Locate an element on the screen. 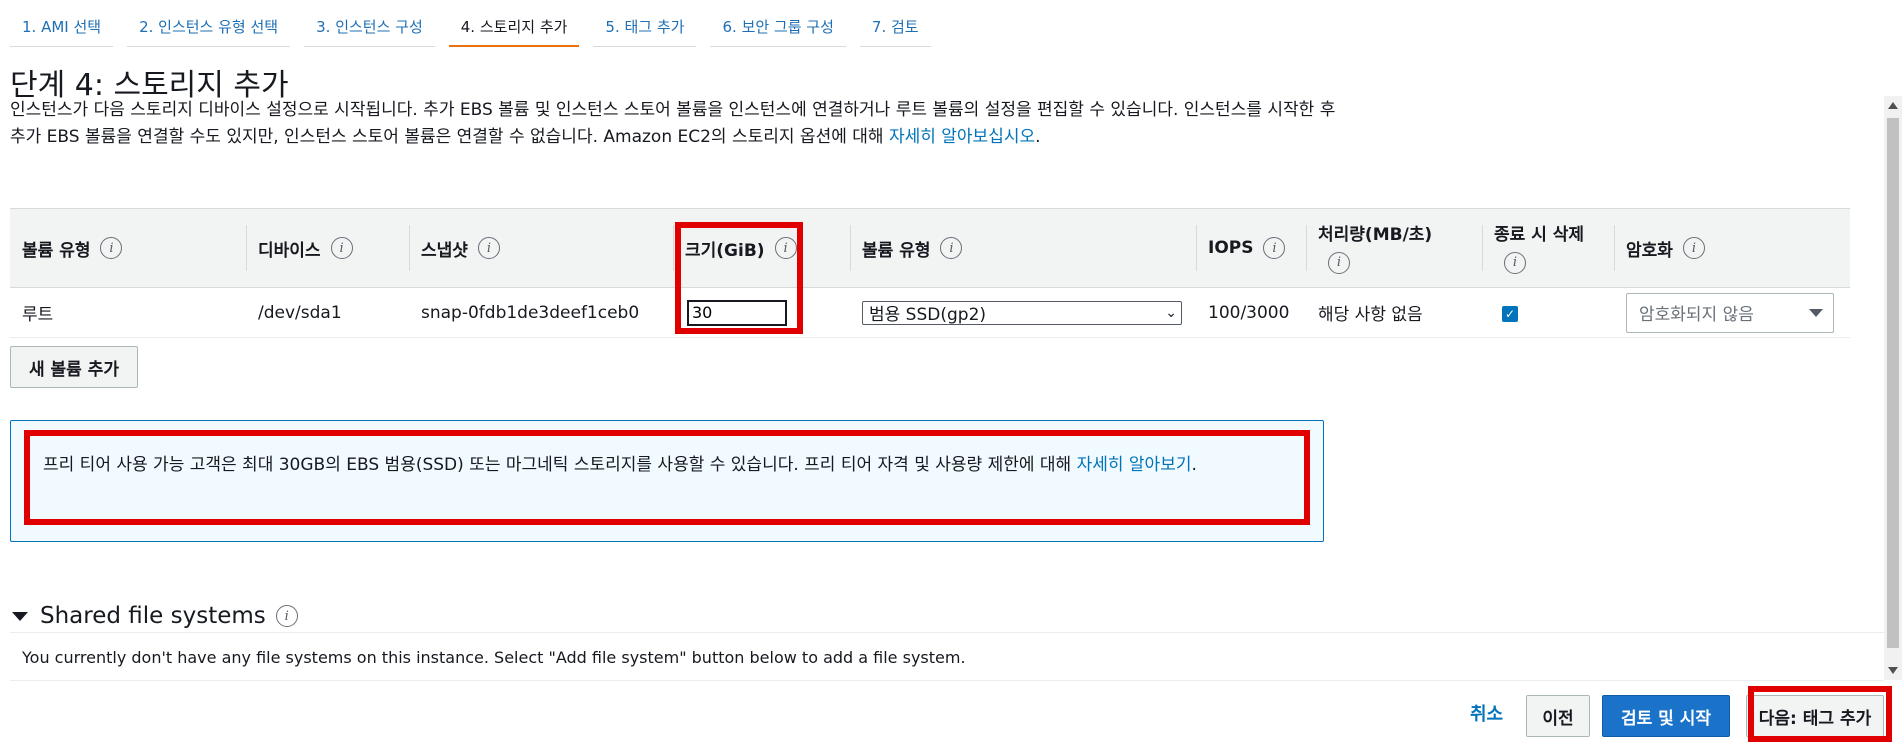 The width and height of the screenshot is (1902, 745). shared-file-systems-title: Shared file systems is located at coordinates (153, 616).